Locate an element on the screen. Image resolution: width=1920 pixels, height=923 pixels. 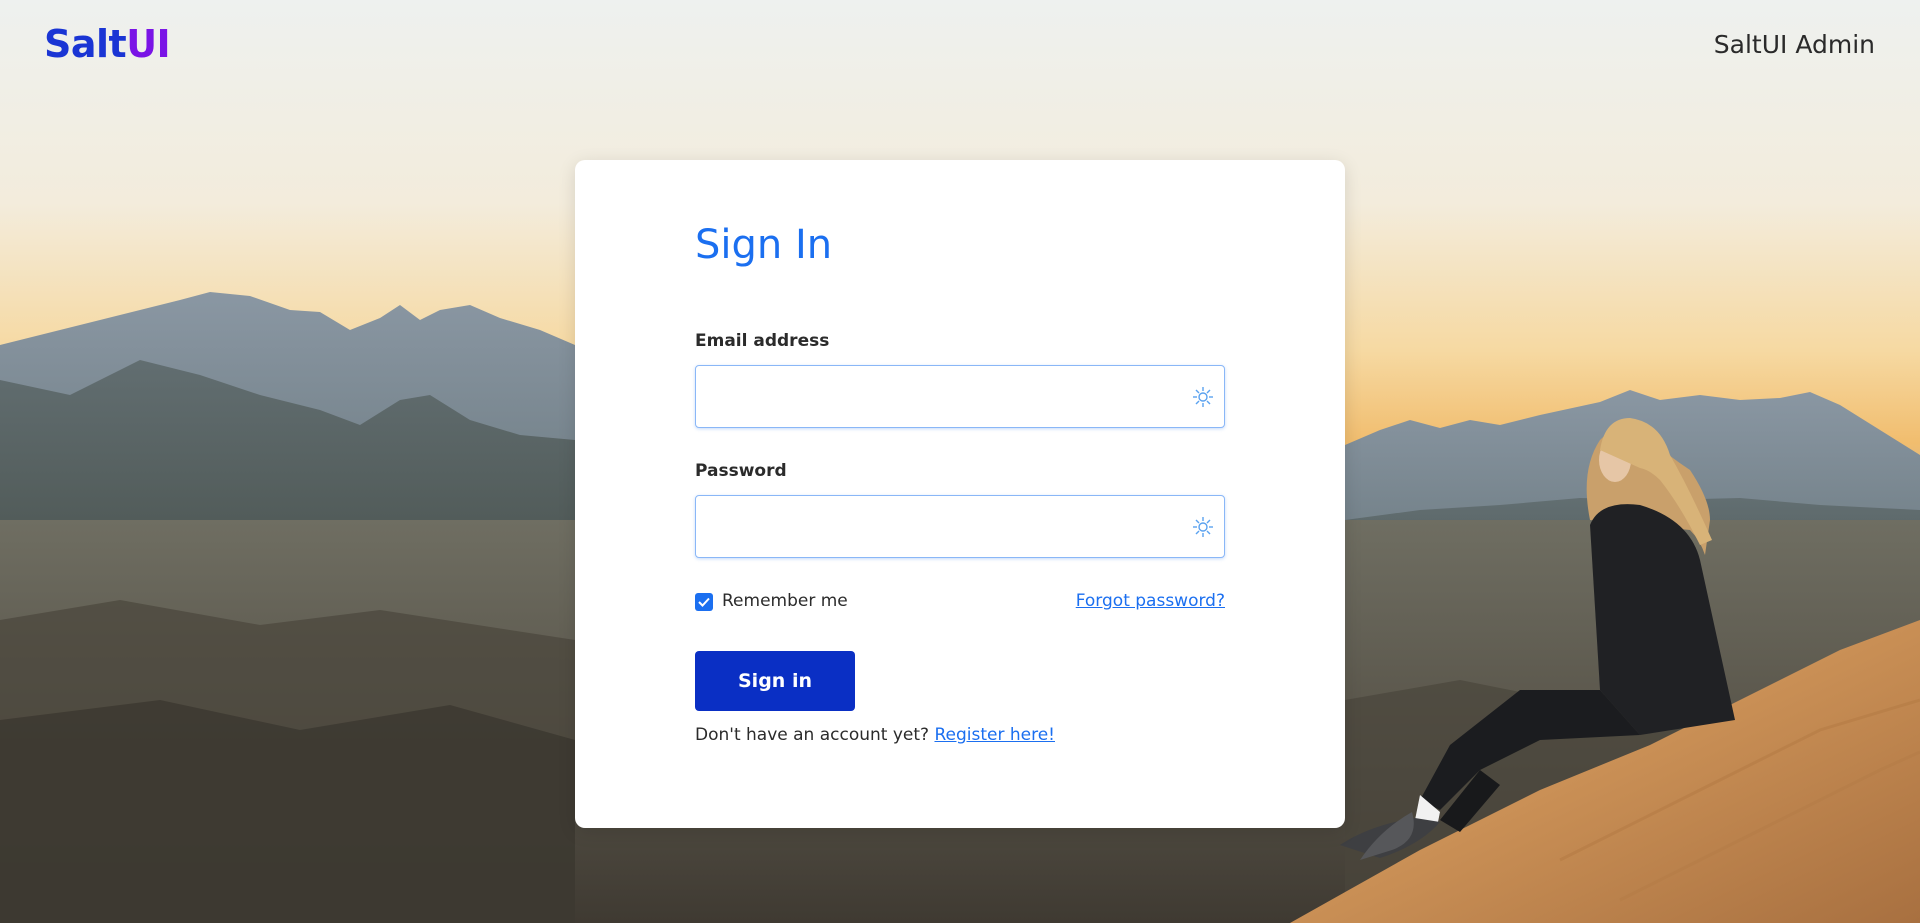
logo-text-salt: Salt is located at coordinates (85, 44).